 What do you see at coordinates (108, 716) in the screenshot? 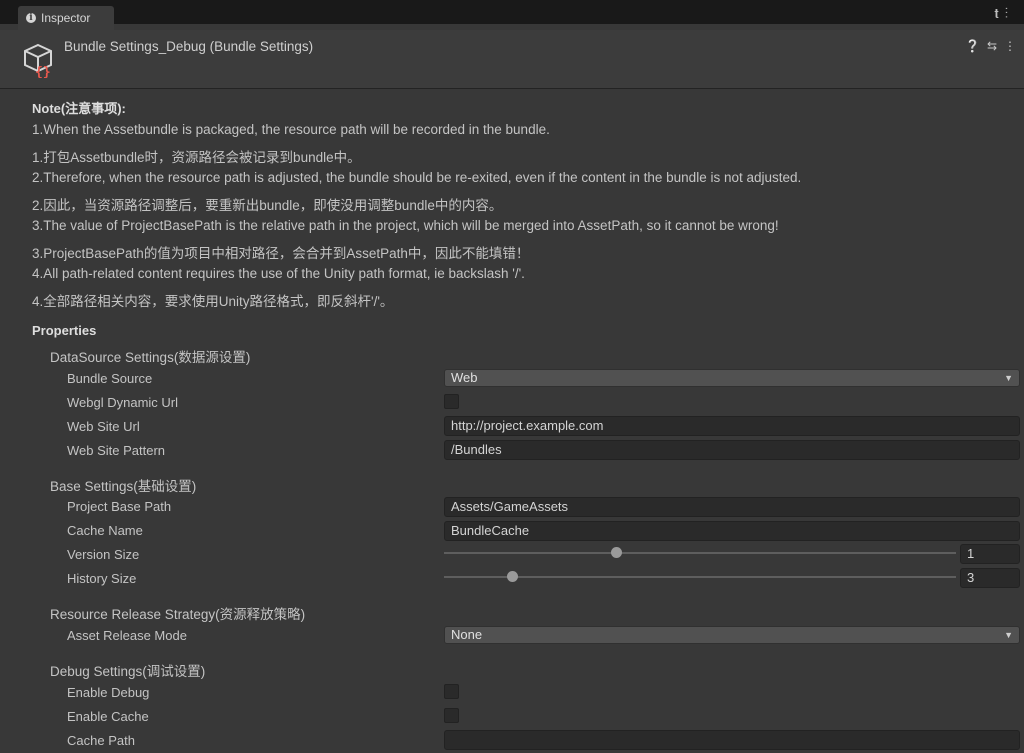
I see `enable-cache-label: Enable Cache` at bounding box center [108, 716].